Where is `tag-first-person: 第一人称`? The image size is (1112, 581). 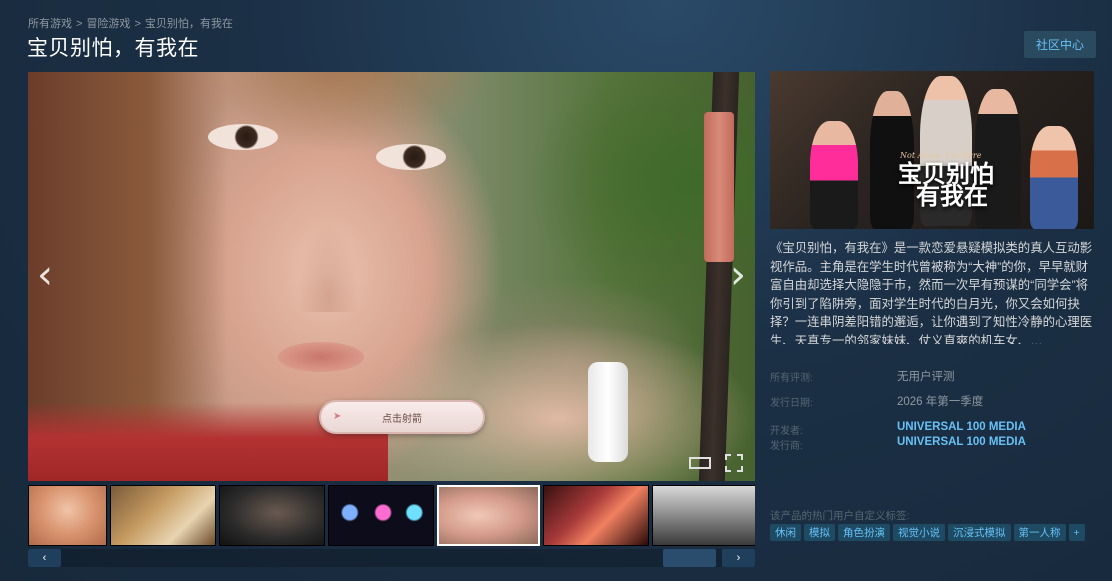
tag-first-person: 第一人称 is located at coordinates (1039, 532).